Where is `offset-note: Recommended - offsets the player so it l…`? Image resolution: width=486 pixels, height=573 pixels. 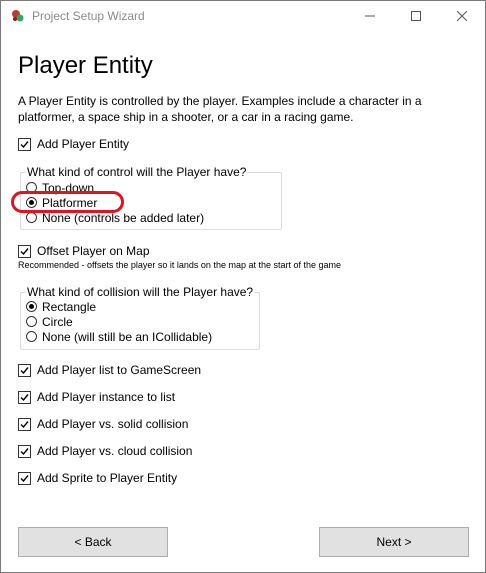 offset-note: Recommended - offsets the player so it l… is located at coordinates (180, 265).